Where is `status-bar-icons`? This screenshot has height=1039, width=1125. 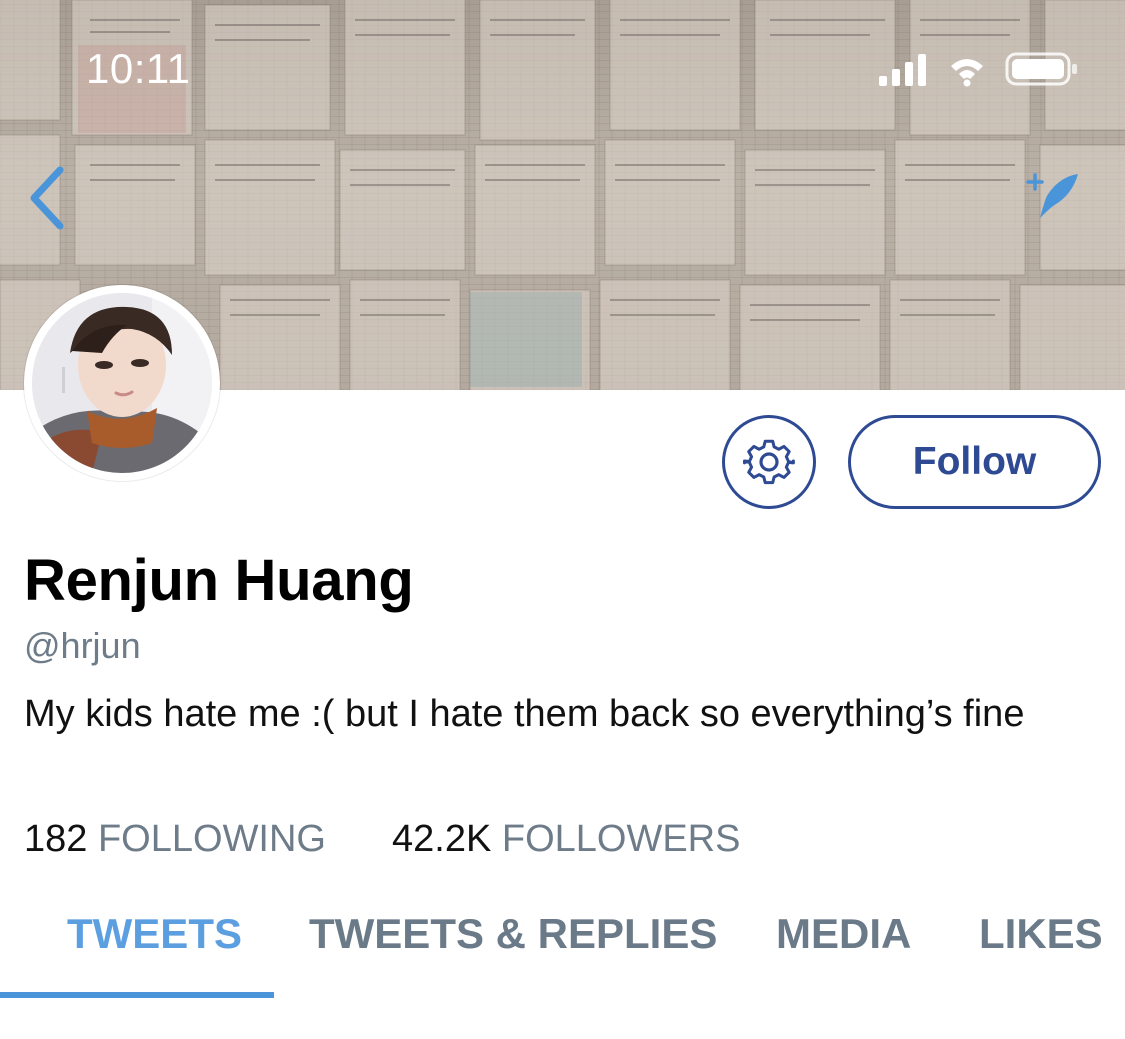 status-bar-icons is located at coordinates (978, 69).